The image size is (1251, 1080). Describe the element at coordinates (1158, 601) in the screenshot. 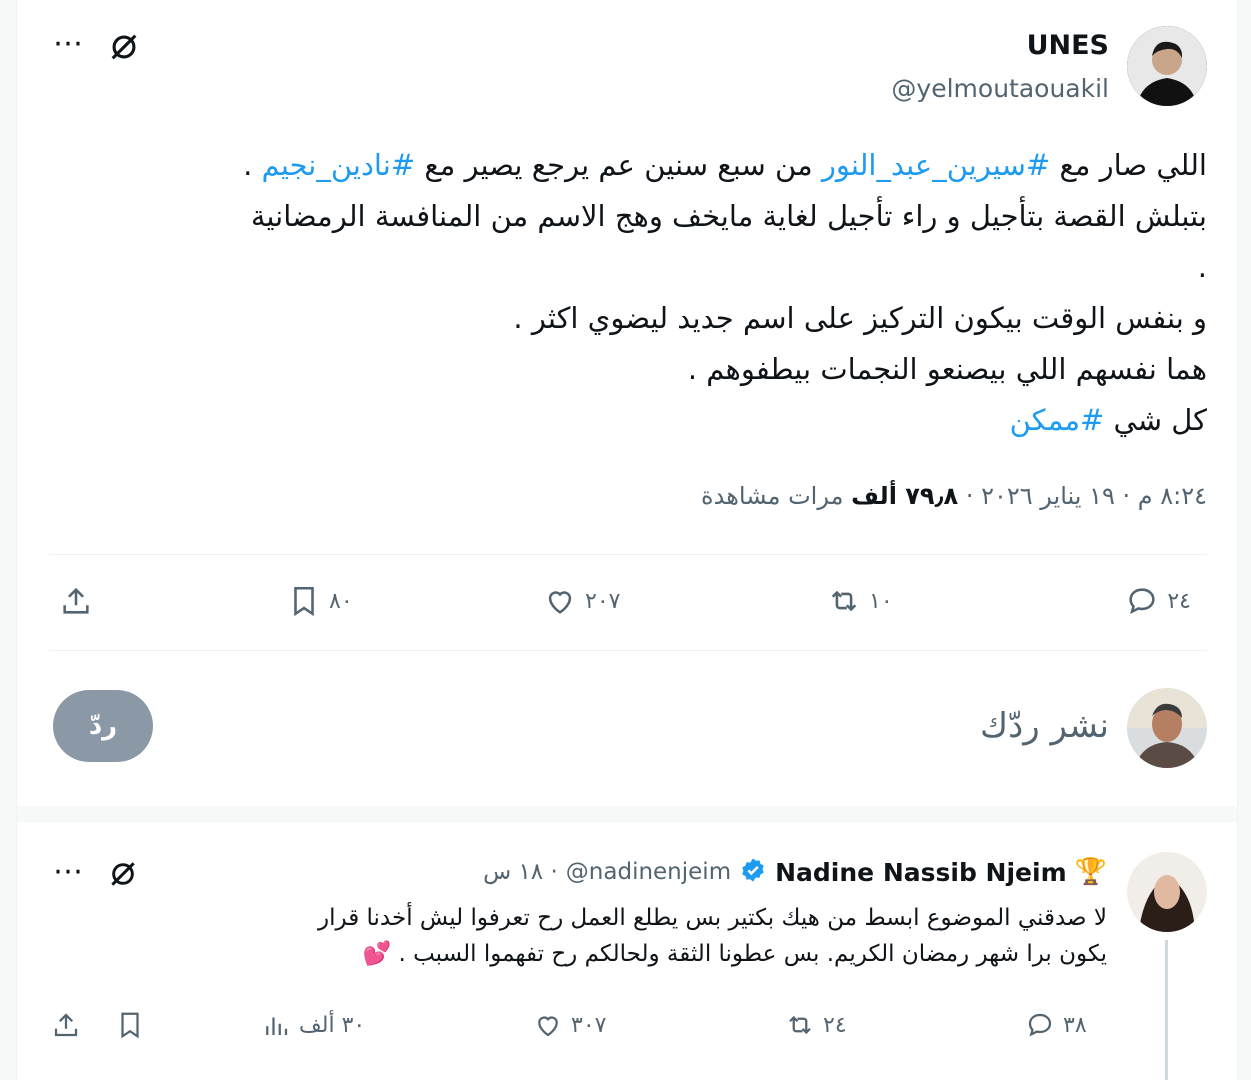

I see `reply-action: ٢٤` at that location.